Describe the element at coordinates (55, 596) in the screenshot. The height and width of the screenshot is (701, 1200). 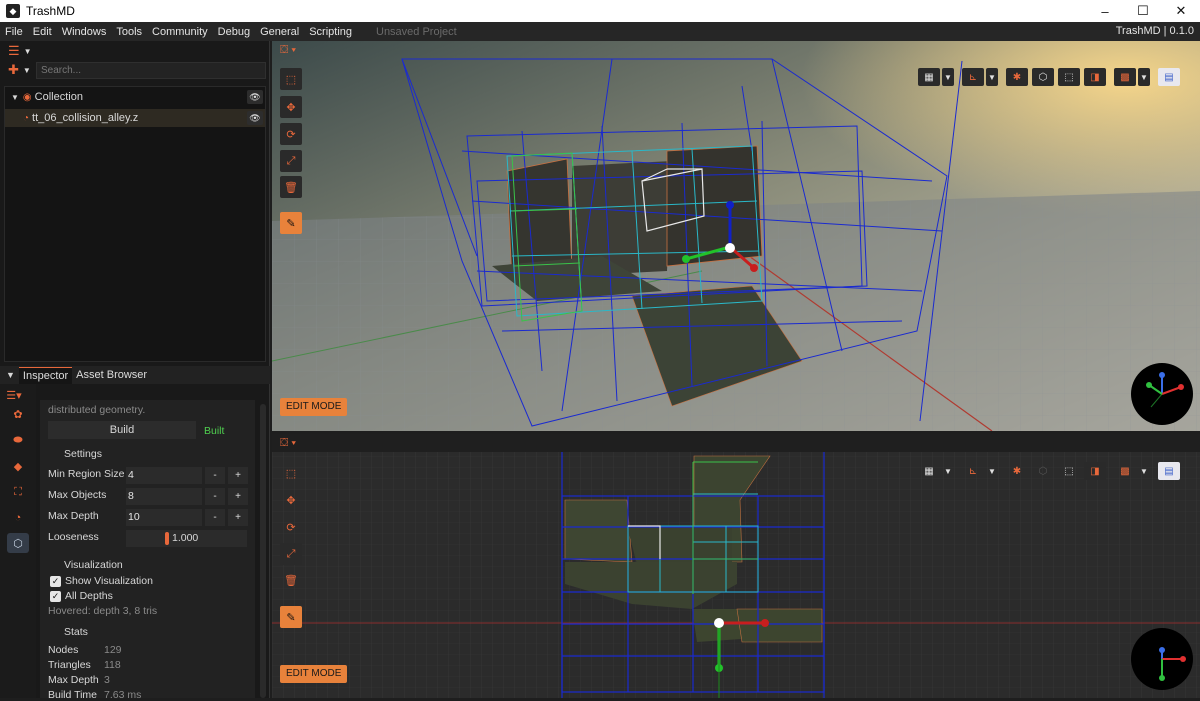
I see `all-depths-checkbox: ✓` at that location.